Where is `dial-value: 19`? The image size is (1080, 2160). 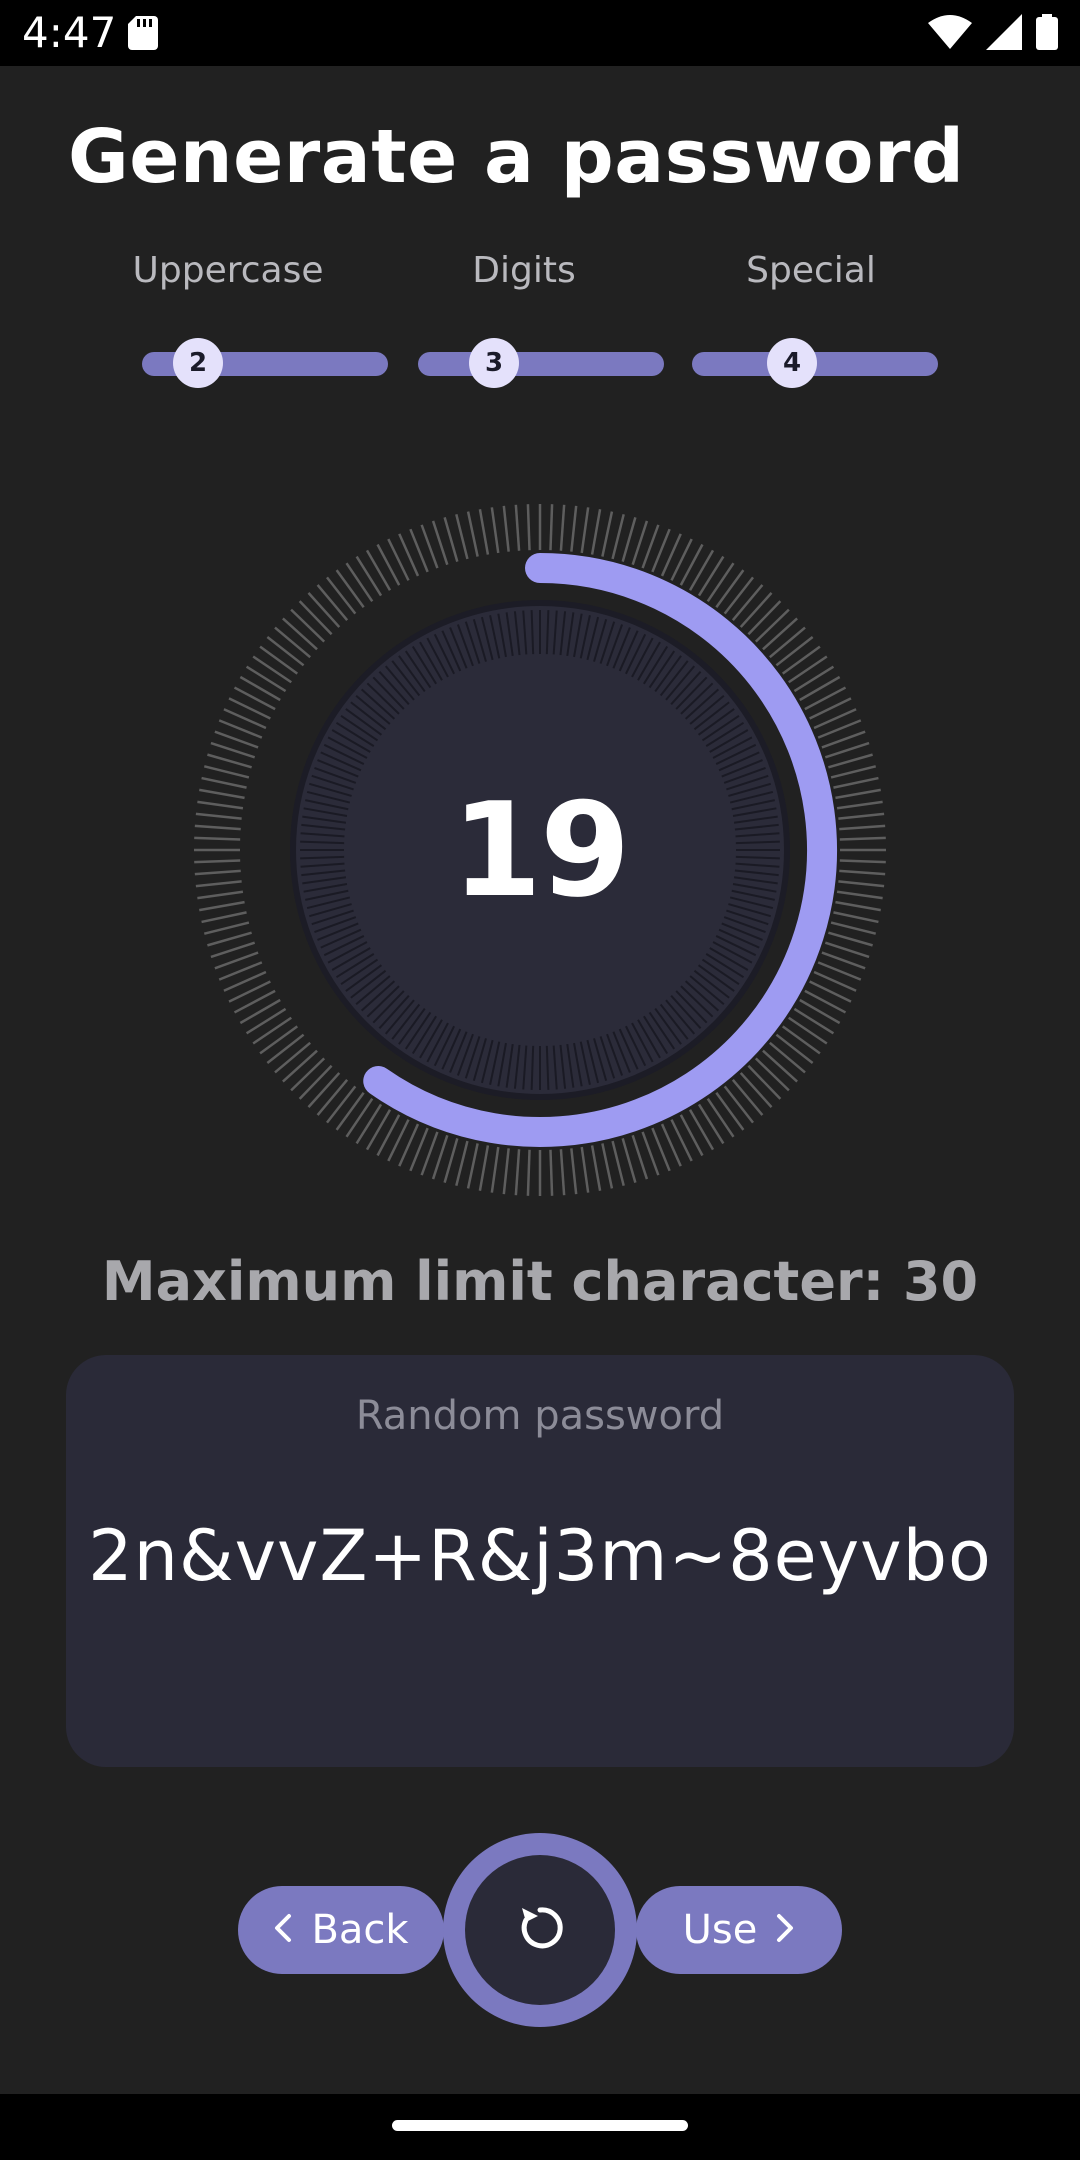
dial-value: 19 is located at coordinates (541, 850).